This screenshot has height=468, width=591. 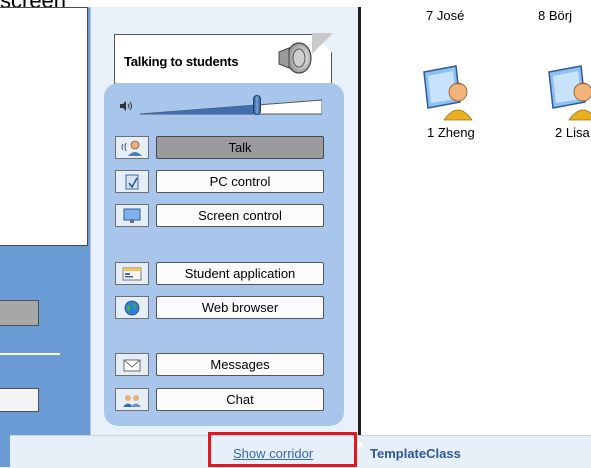 I want to click on web-browser-icon, so click(x=132, y=307).